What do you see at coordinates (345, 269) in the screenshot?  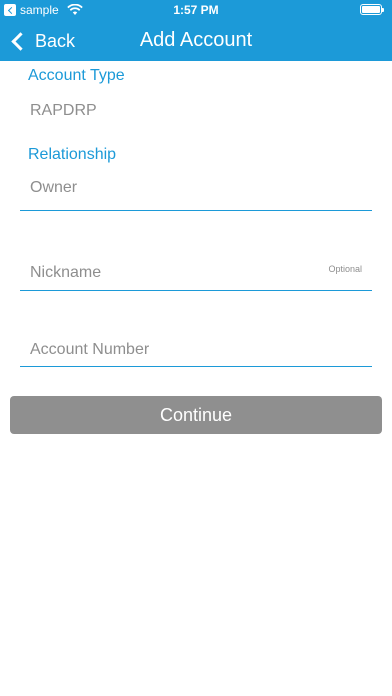 I see `nickname-optional-label: Optional` at bounding box center [345, 269].